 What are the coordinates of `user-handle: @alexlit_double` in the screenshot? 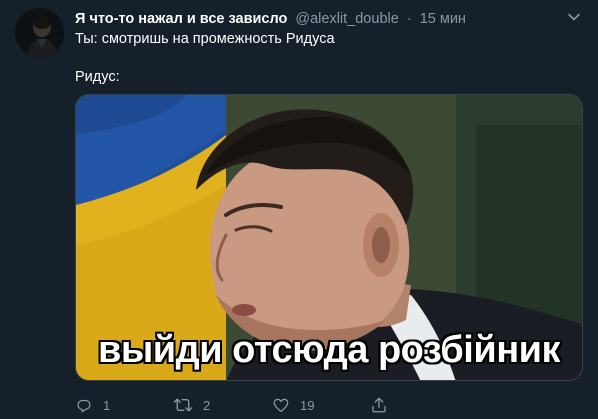 It's located at (346, 19).